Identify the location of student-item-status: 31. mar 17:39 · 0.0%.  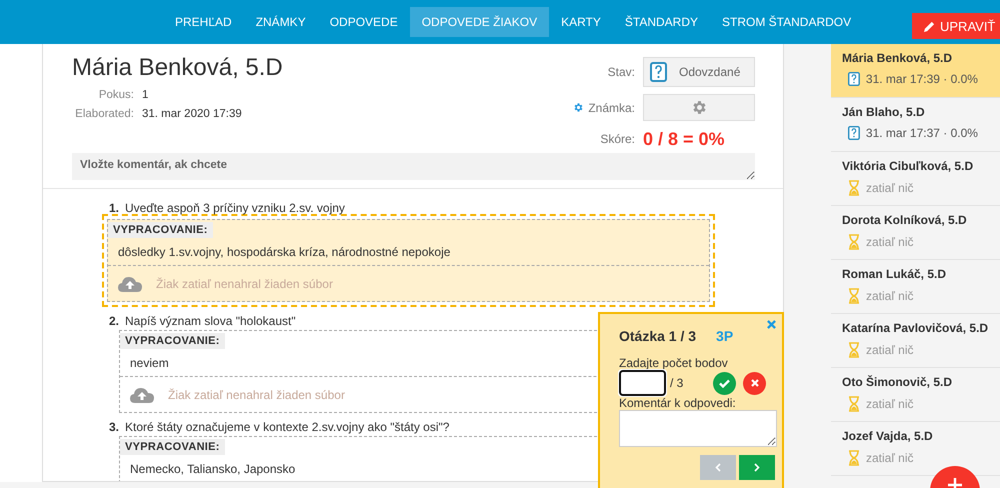
(922, 79).